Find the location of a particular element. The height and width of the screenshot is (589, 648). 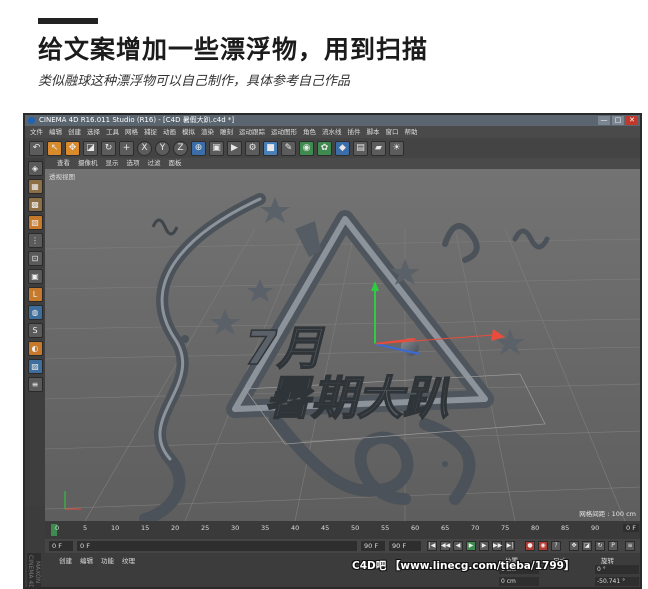

rotation-p-field: -50.741 ° is located at coordinates (617, 581).